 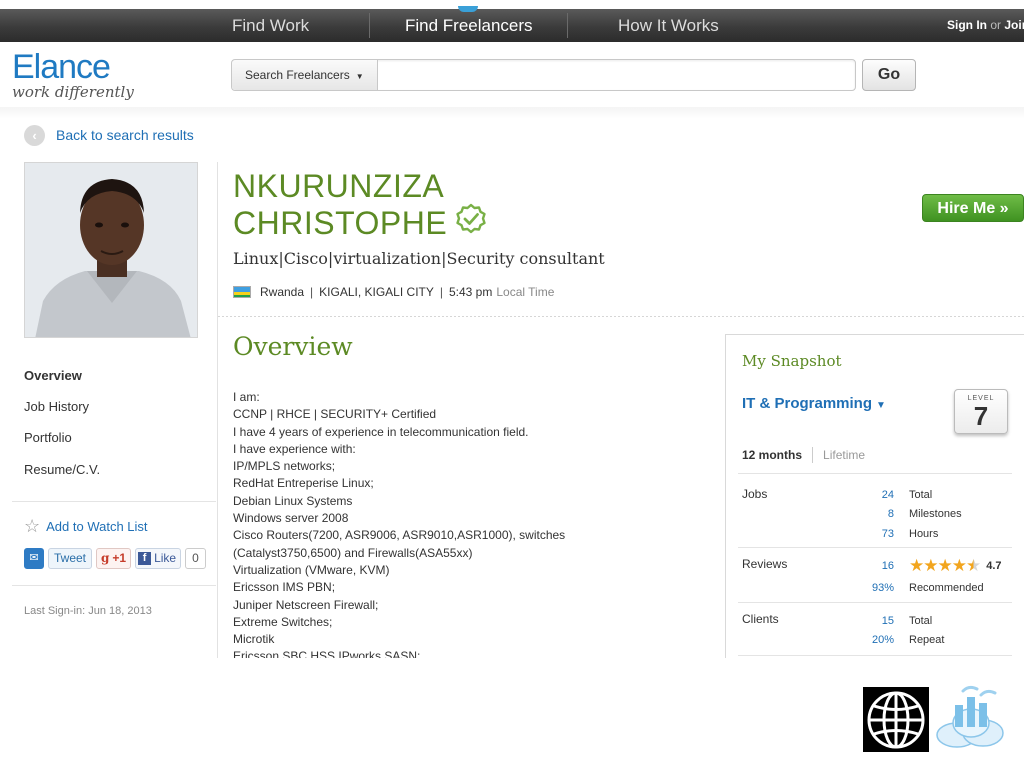 What do you see at coordinates (814, 403) in the screenshot?
I see `category-dropdown: IT & Programming ▼` at bounding box center [814, 403].